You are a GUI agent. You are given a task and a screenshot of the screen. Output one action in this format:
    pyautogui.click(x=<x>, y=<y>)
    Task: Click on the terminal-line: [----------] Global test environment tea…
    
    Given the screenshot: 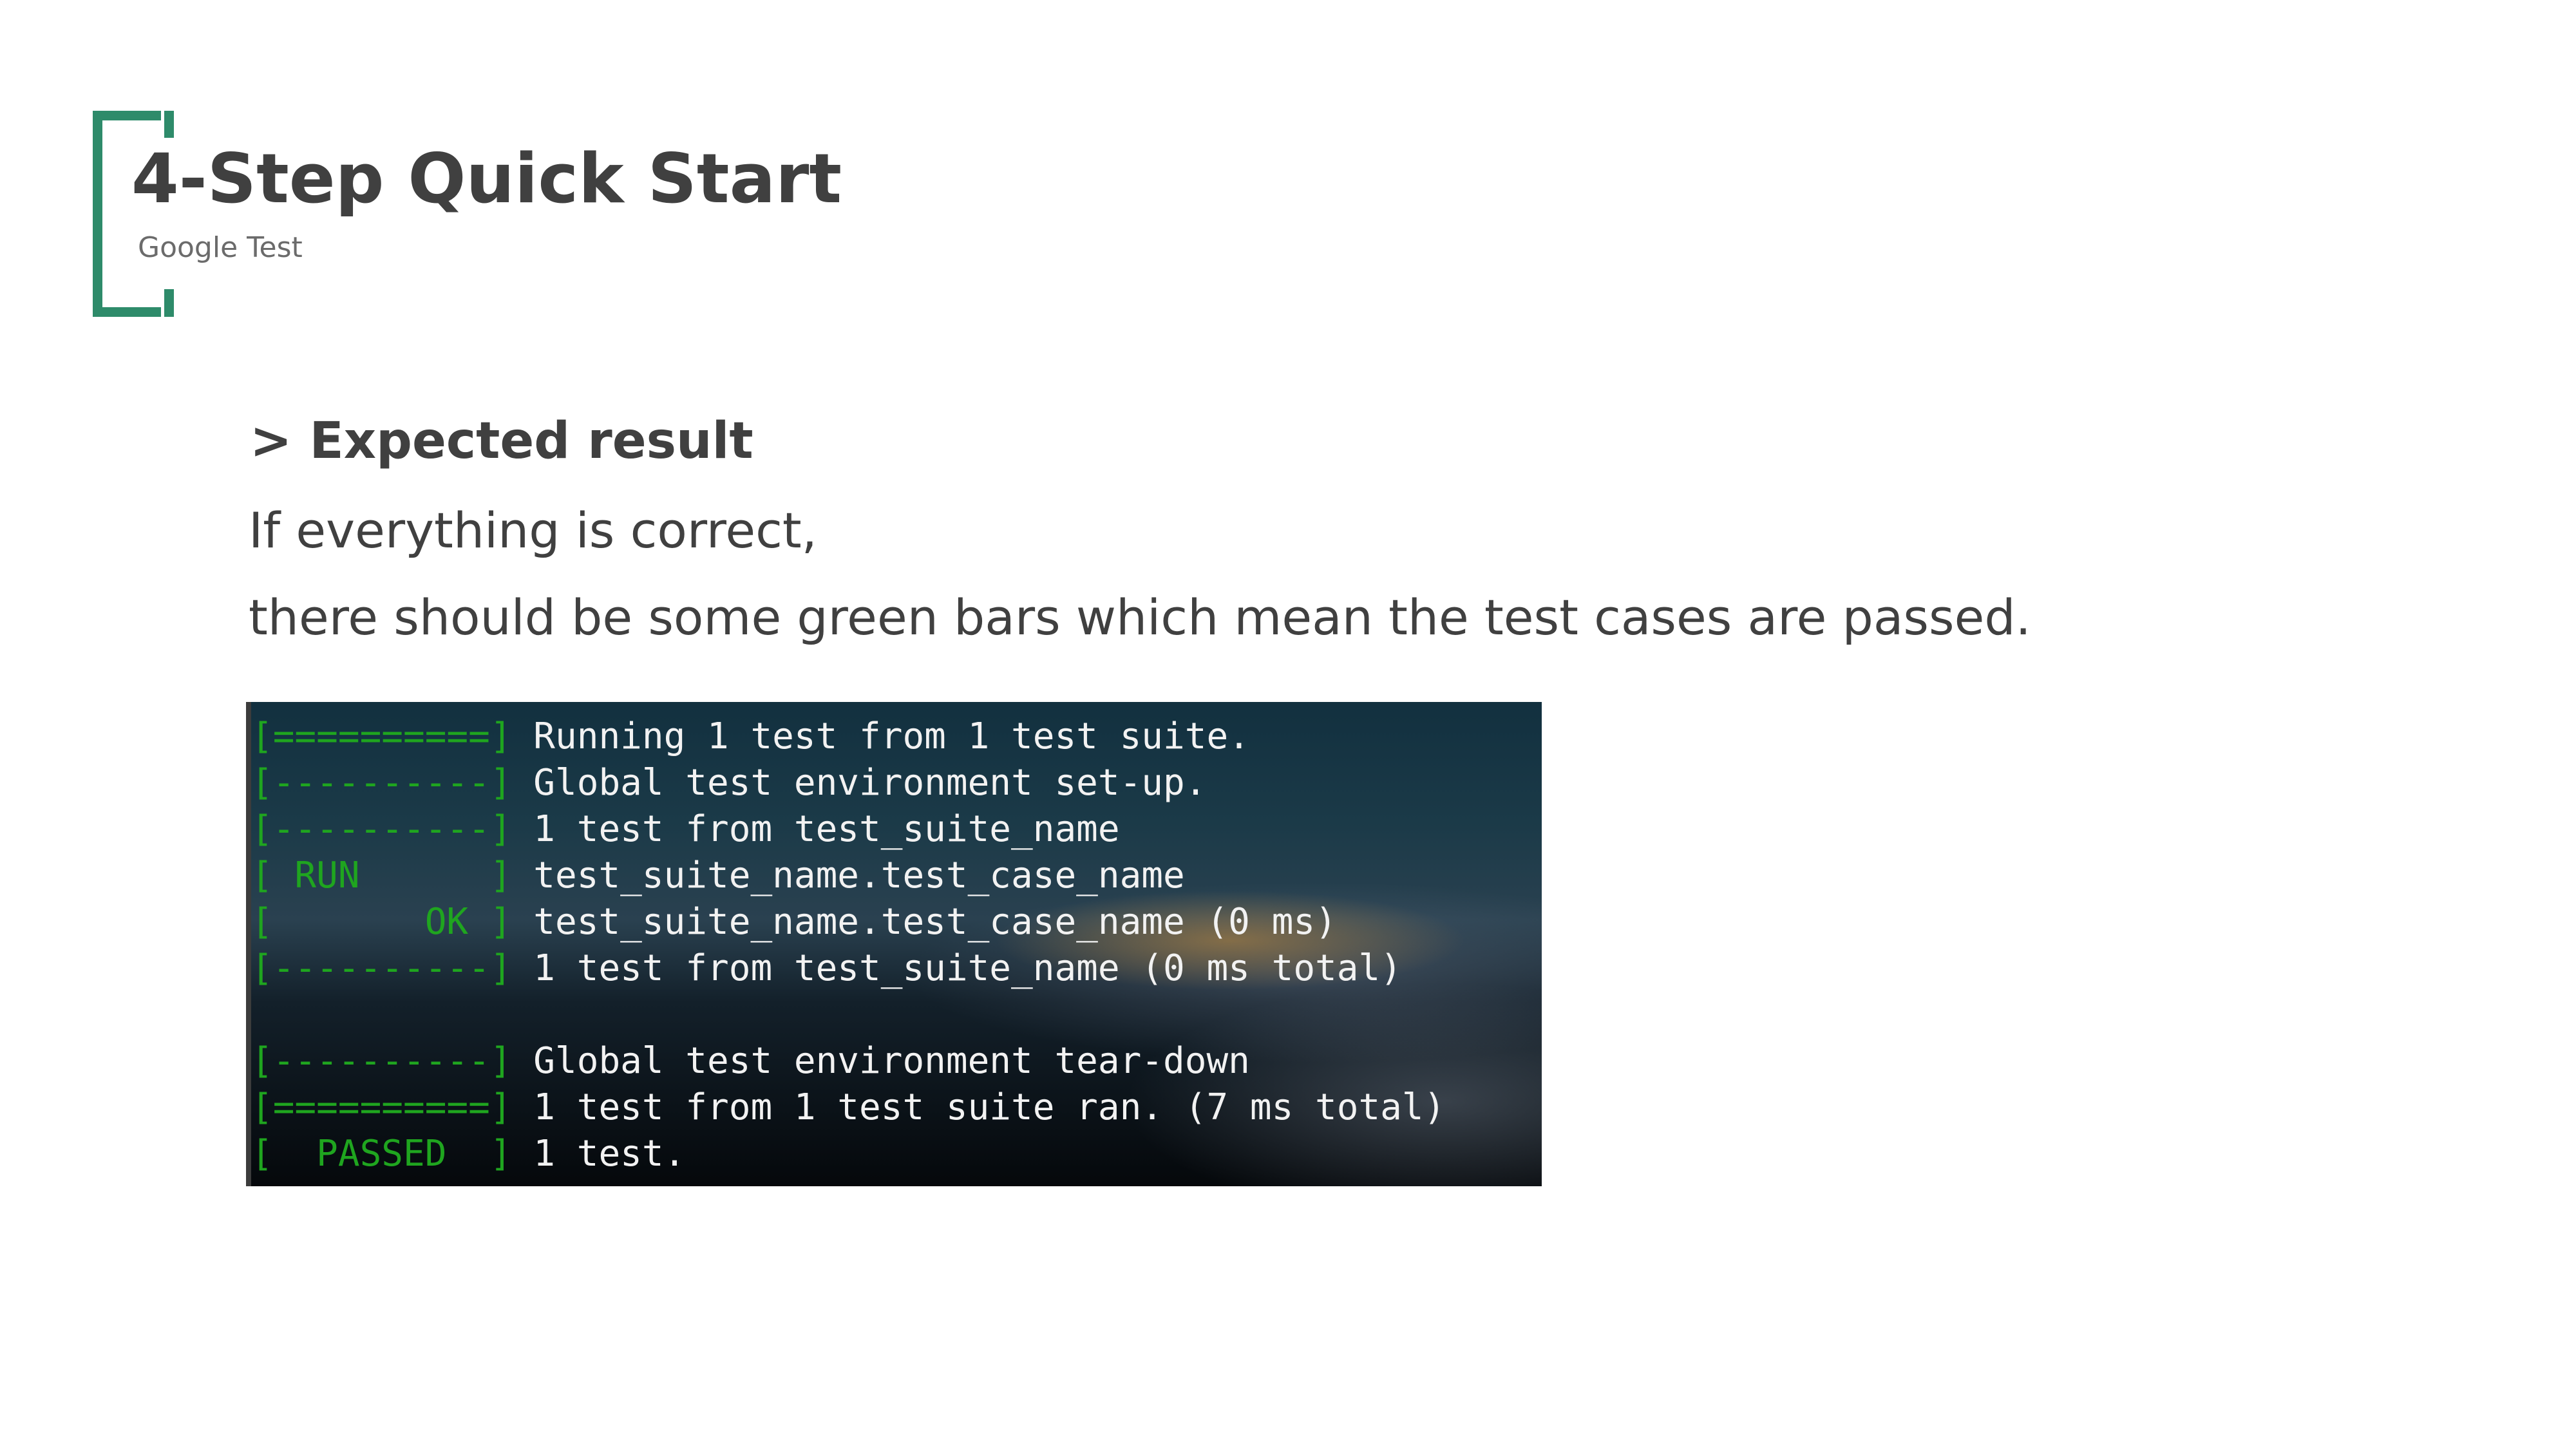 What is the action you would take?
    pyautogui.click(x=897, y=1061)
    